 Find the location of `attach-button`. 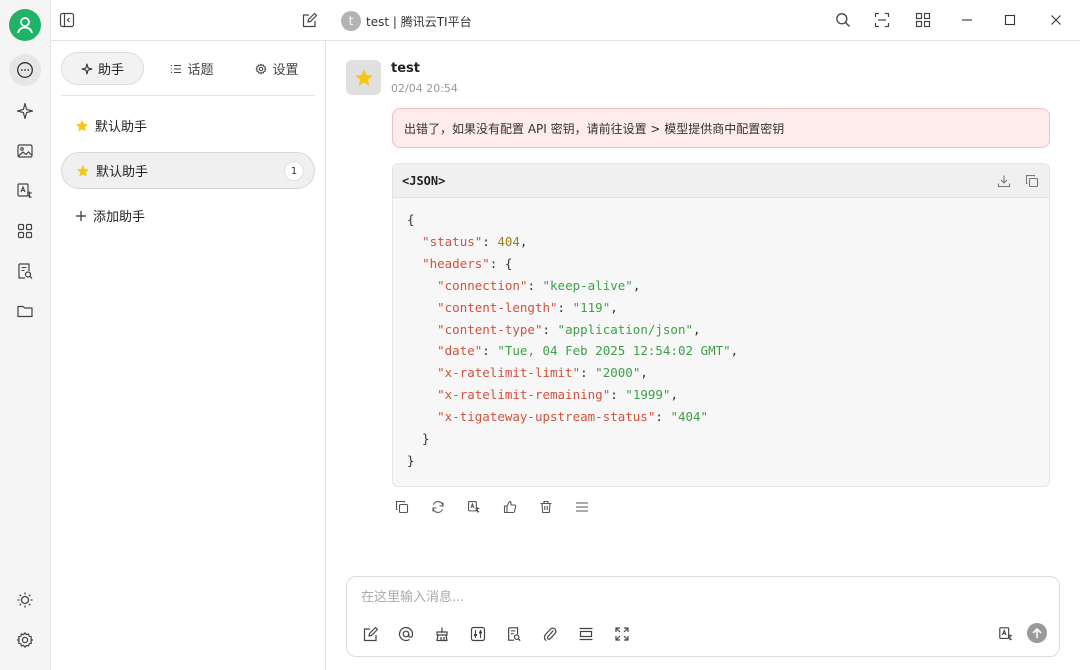

attach-button is located at coordinates (550, 634).